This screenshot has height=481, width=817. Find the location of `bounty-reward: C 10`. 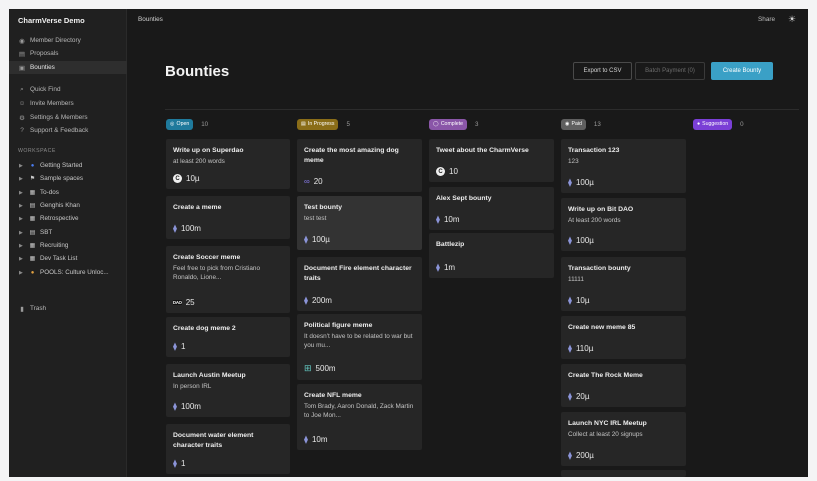

bounty-reward: C 10 is located at coordinates (447, 171).